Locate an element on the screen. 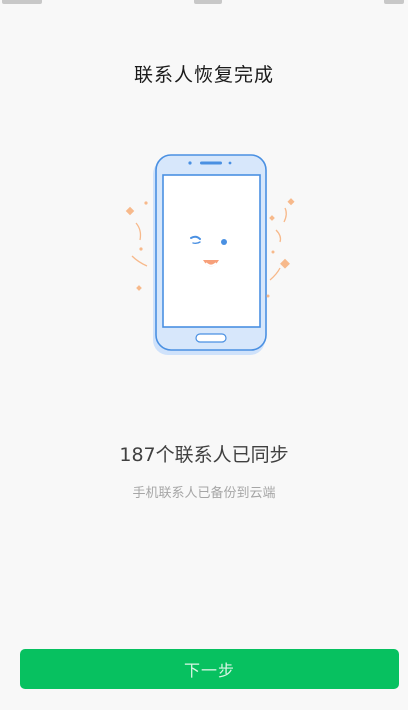 The image size is (408, 710). smiling-phone-icon is located at coordinates (210, 254).